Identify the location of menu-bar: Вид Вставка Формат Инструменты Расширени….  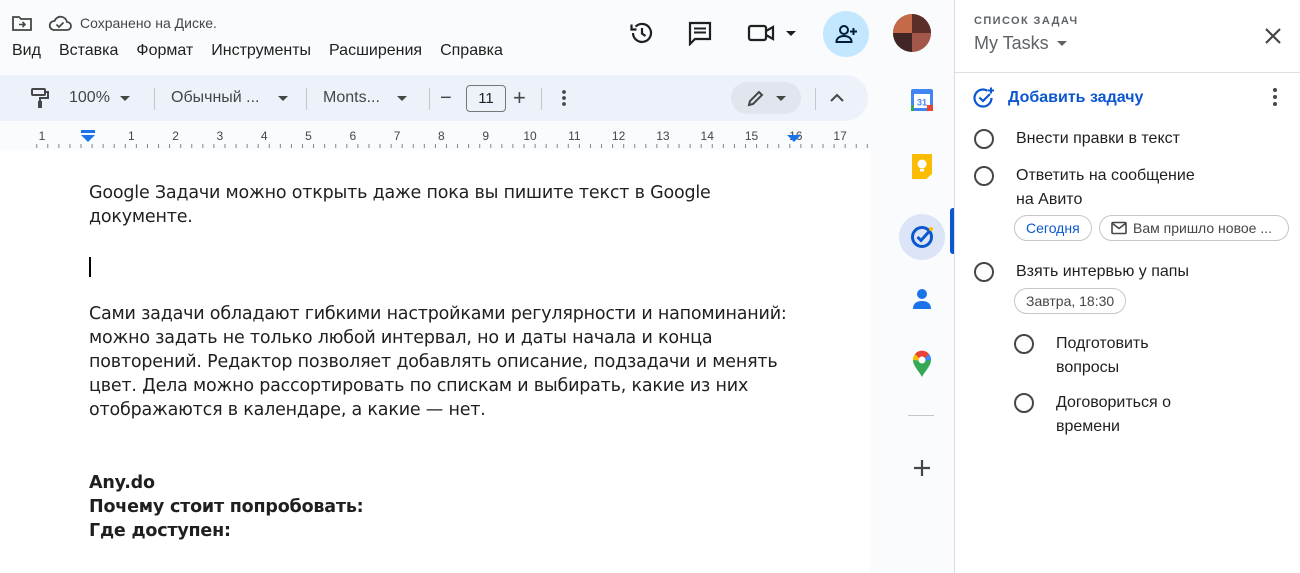
(266, 51).